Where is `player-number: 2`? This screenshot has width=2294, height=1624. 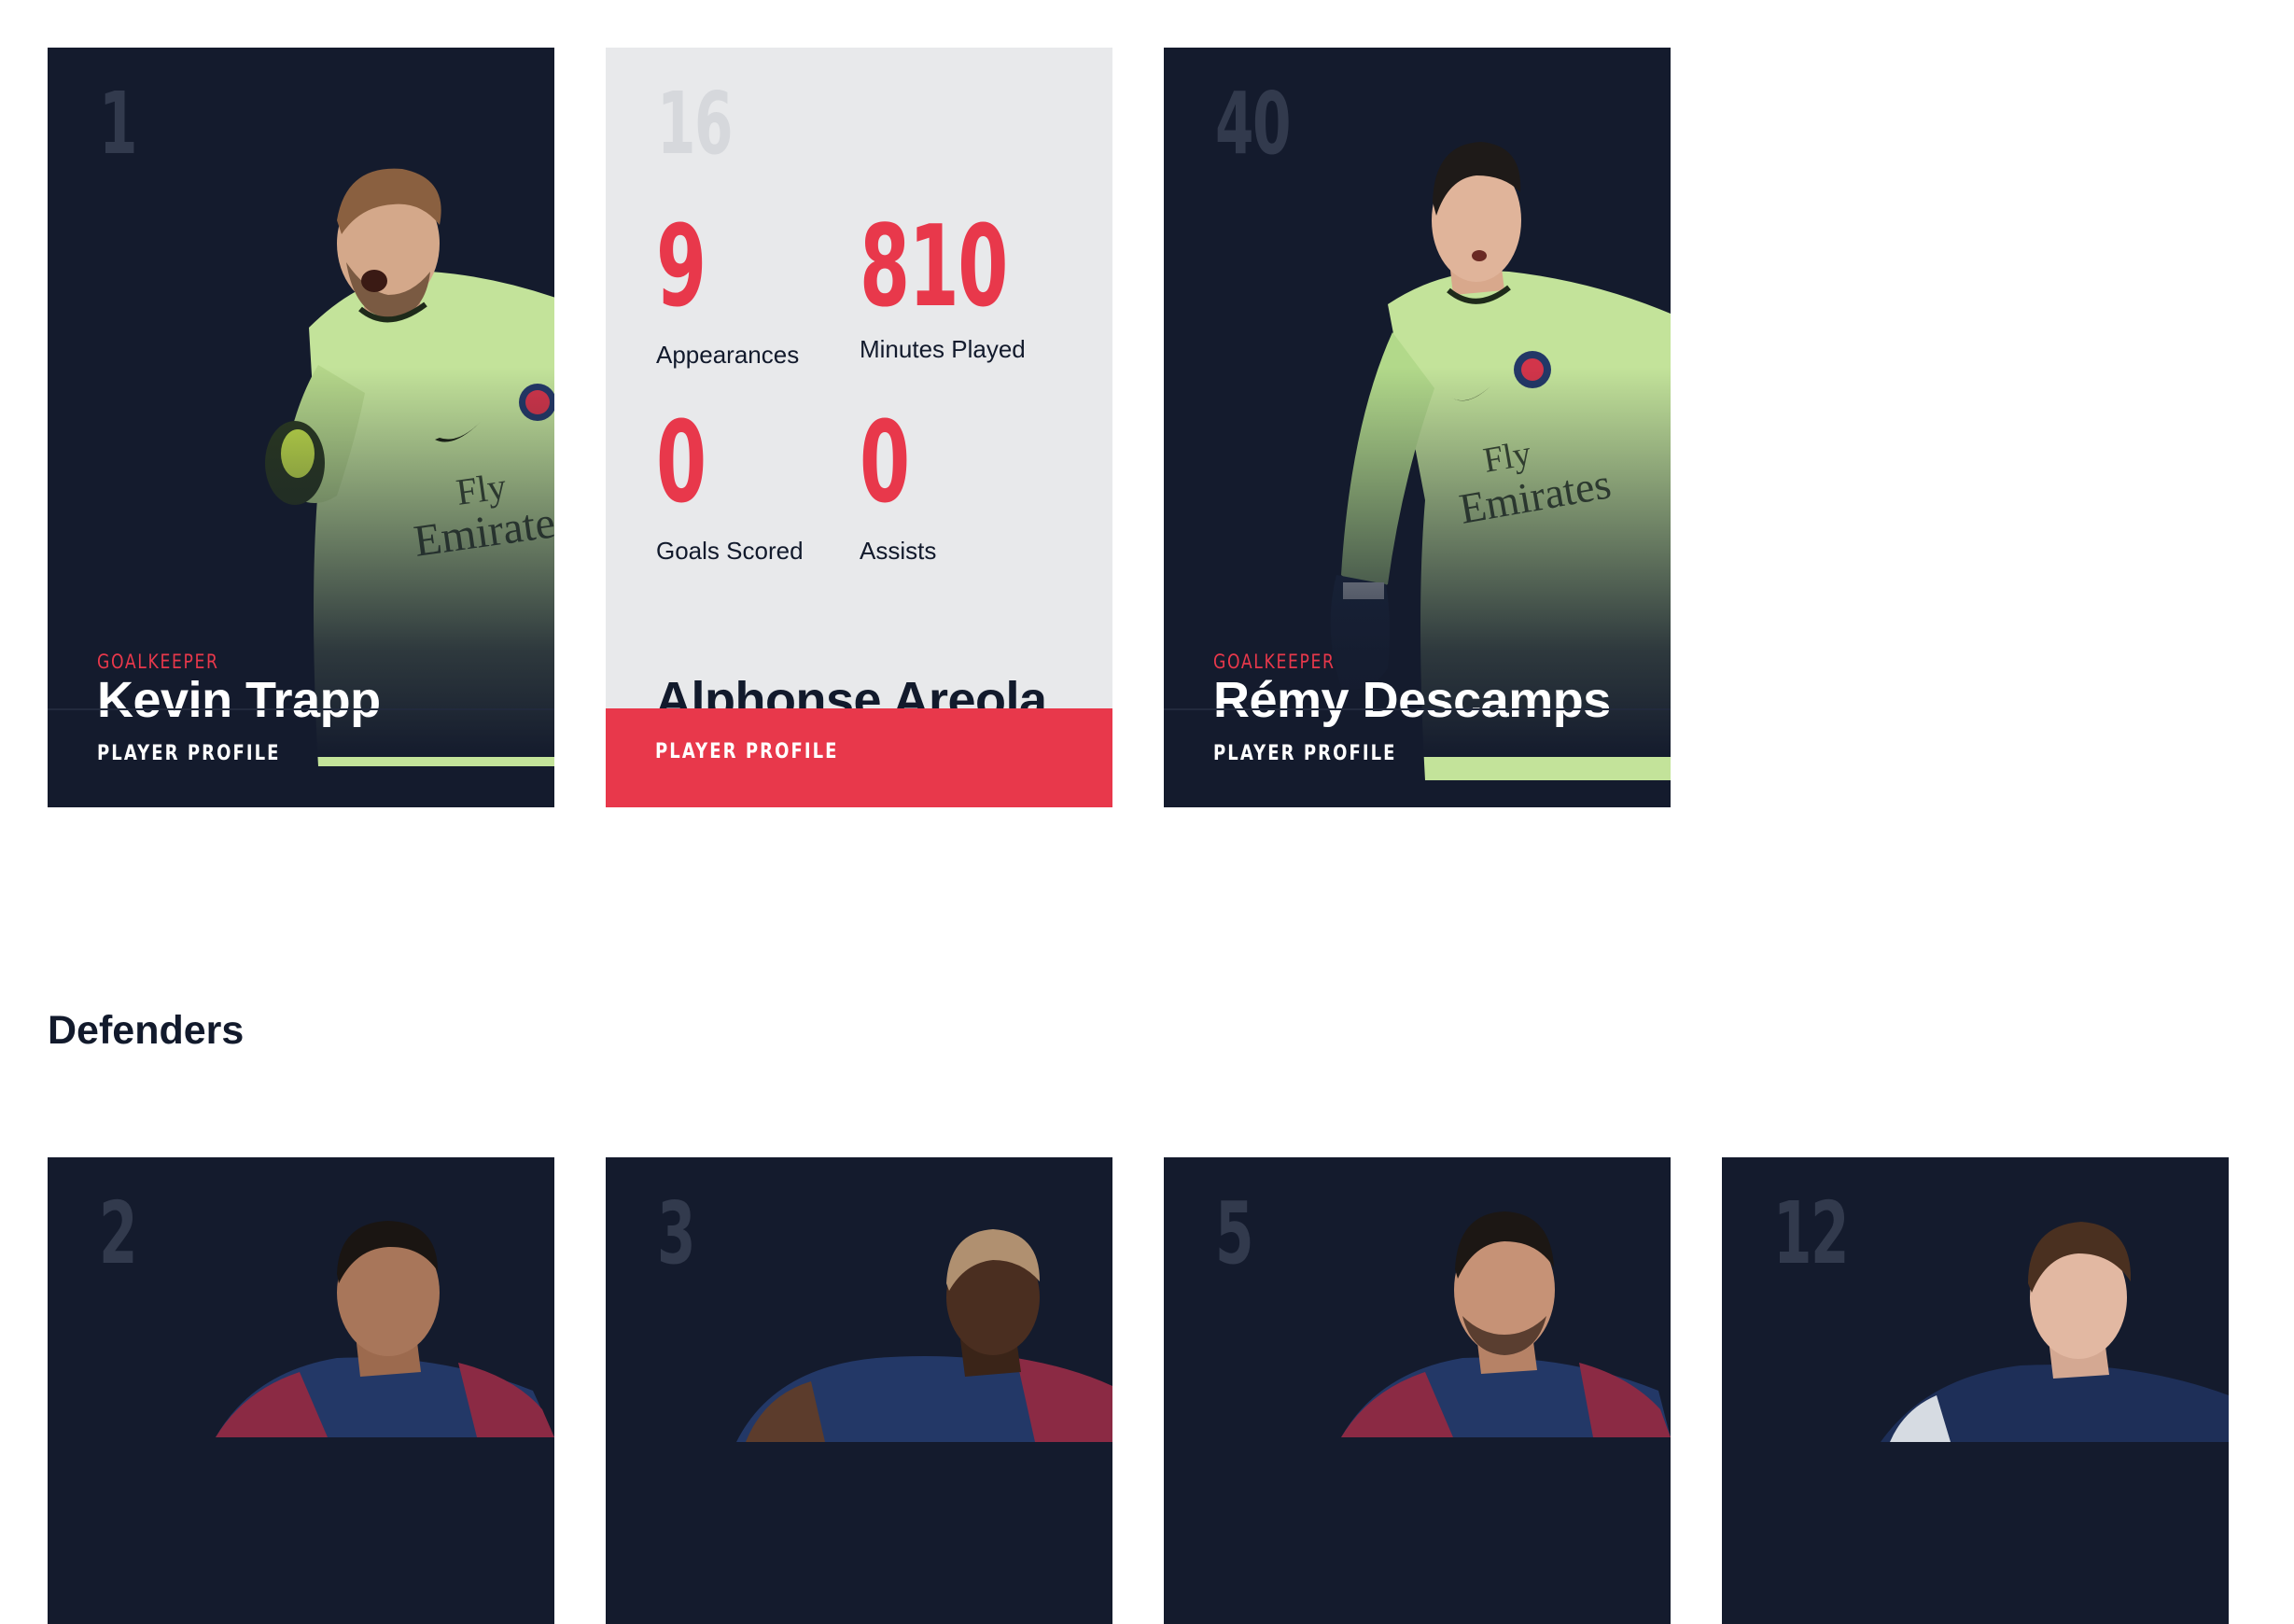
player-number: 2 is located at coordinates (118, 1233).